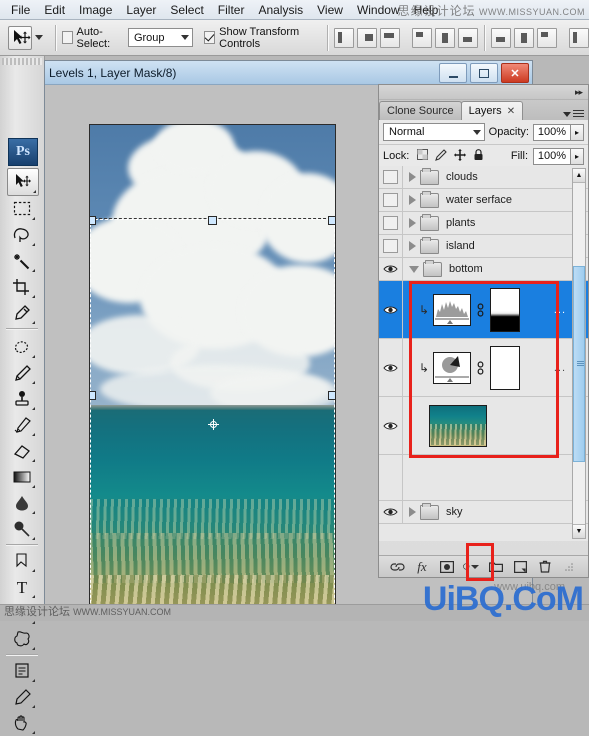  I want to click on custom-shape-tool, so click(22, 639).